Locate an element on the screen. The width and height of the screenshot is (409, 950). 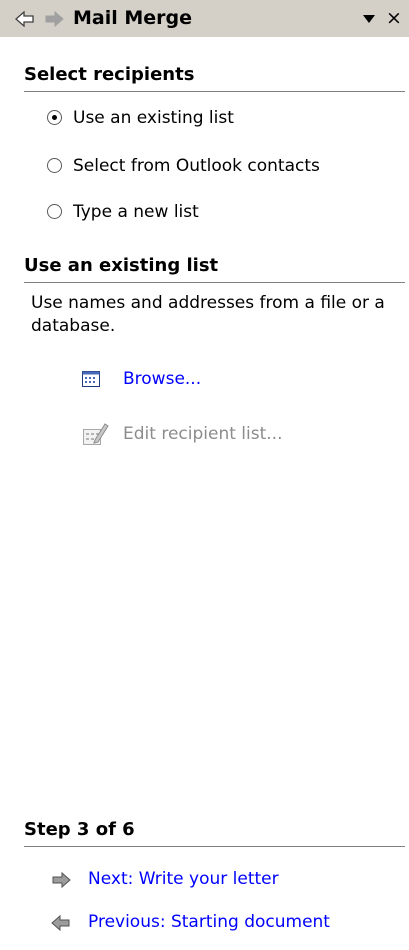
address-book-icon is located at coordinates (91, 379).